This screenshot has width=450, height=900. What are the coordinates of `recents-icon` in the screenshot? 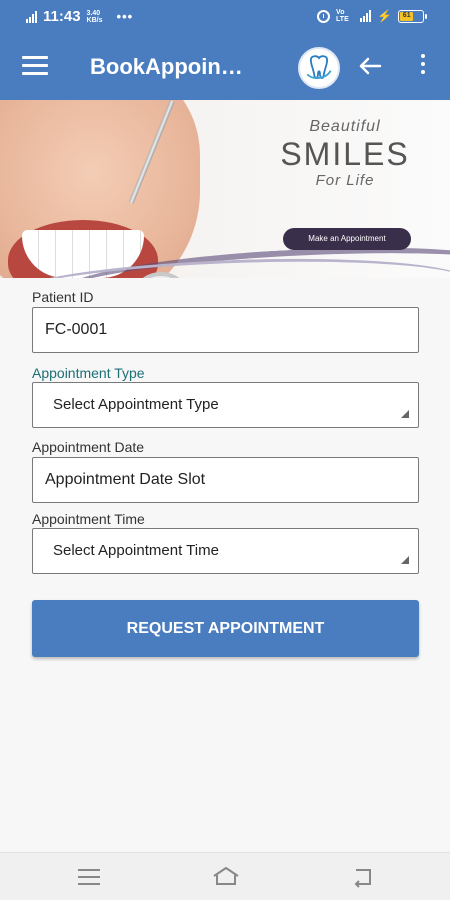 It's located at (89, 877).